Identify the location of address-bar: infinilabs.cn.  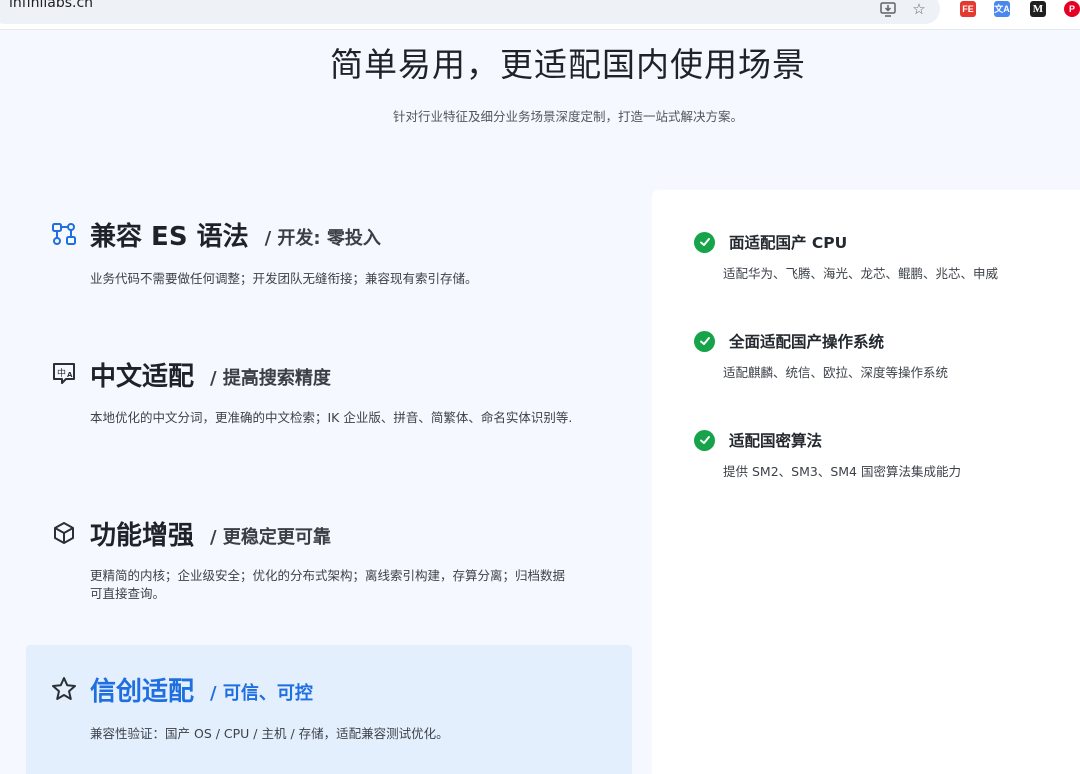
(470, 12).